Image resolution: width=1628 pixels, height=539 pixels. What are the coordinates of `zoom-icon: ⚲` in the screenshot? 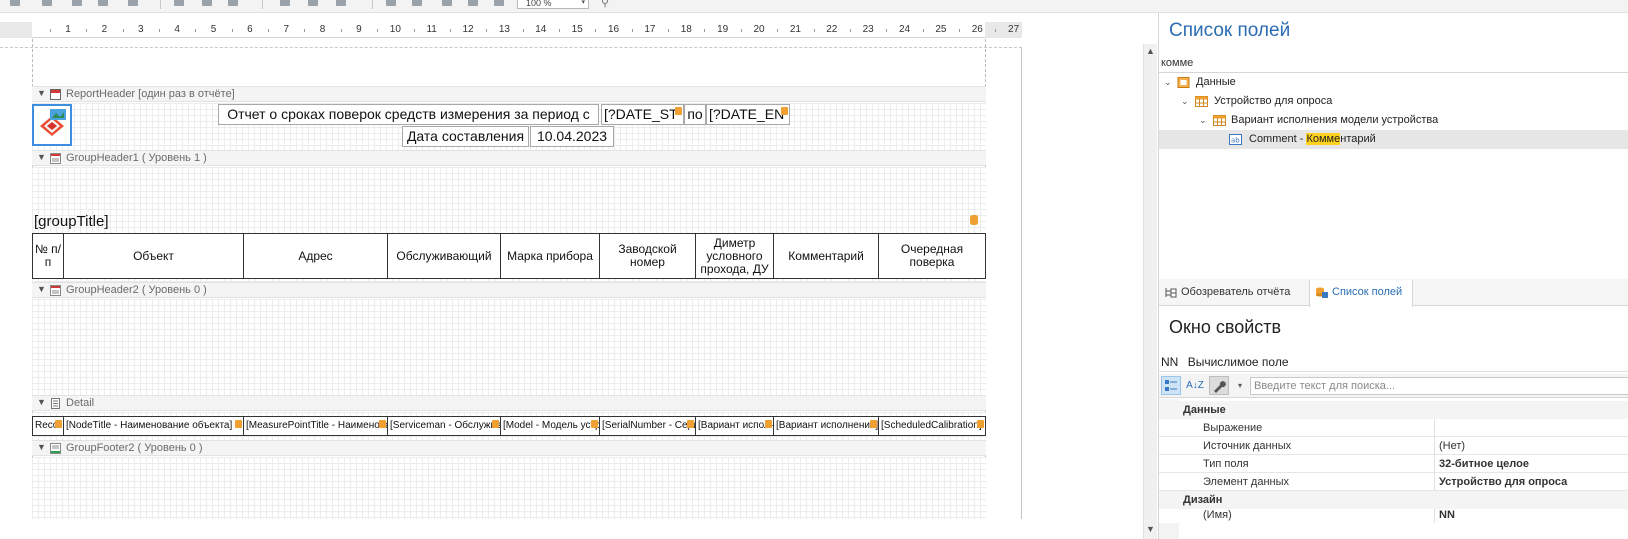 It's located at (605, 4).